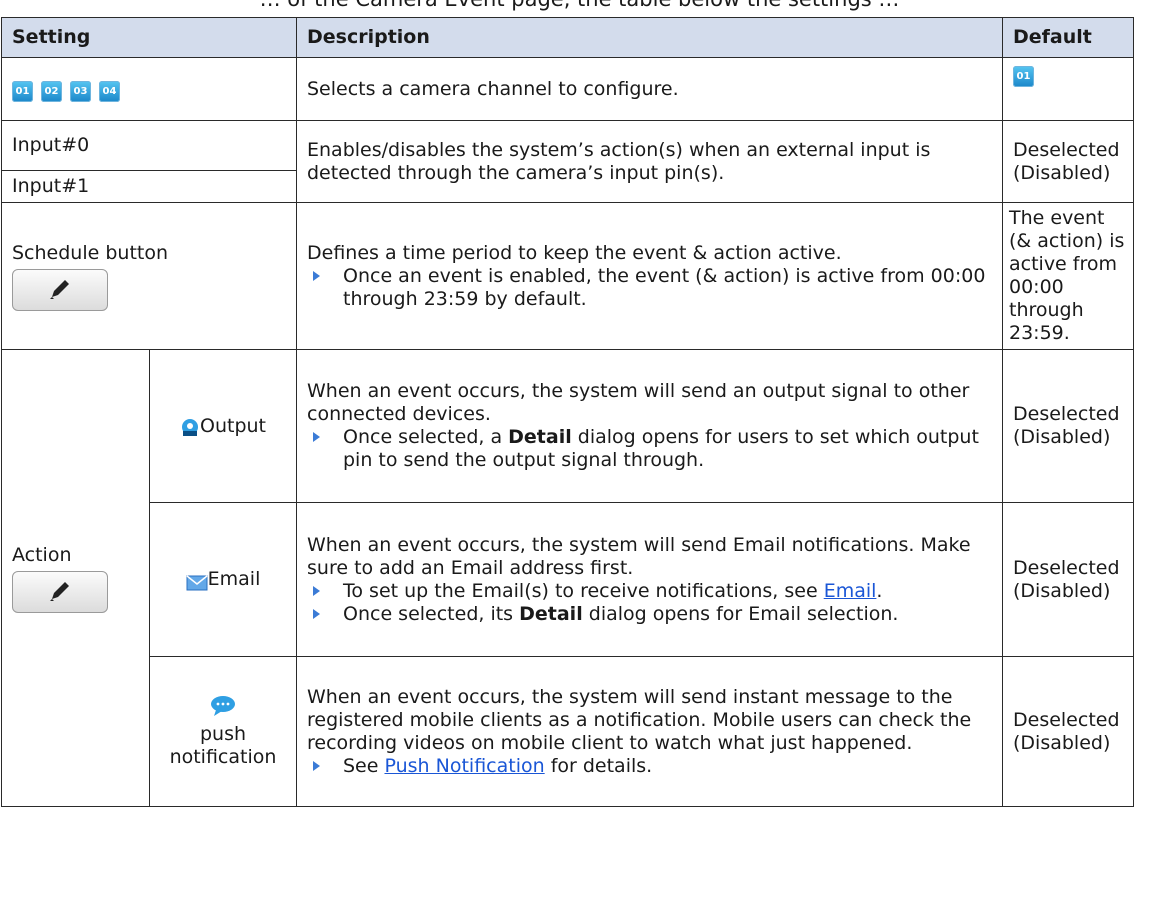  I want to click on output-icon, so click(190, 427).